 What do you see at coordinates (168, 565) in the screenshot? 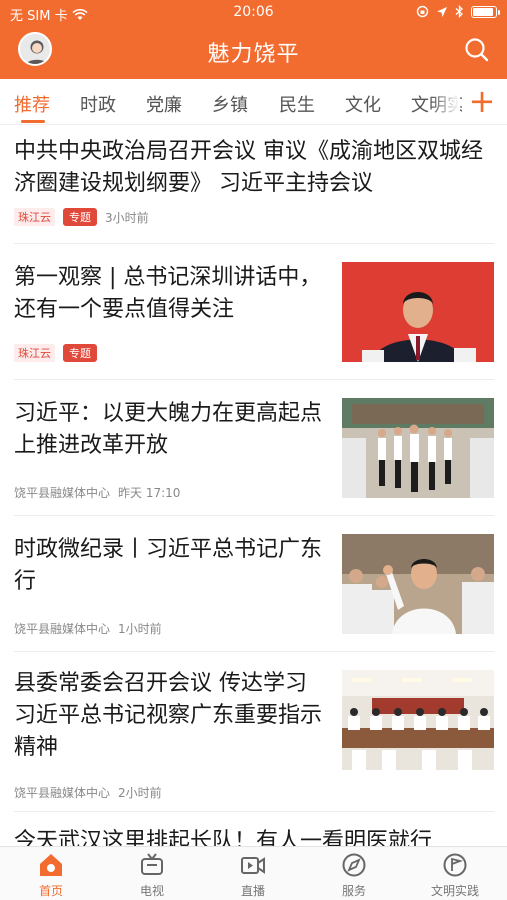
I see `news-title: 时政微纪录丨习近平总书记广东行` at bounding box center [168, 565].